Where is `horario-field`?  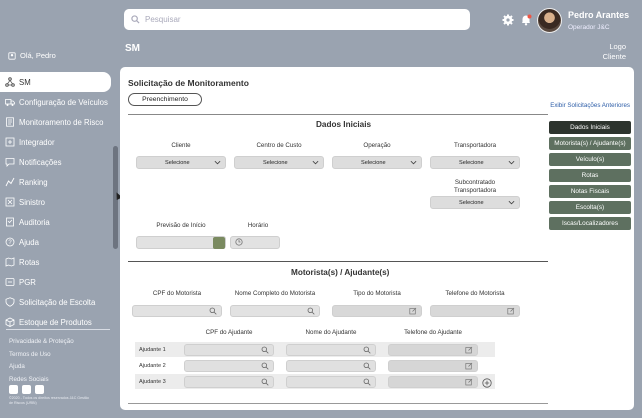 horario-field is located at coordinates (255, 242).